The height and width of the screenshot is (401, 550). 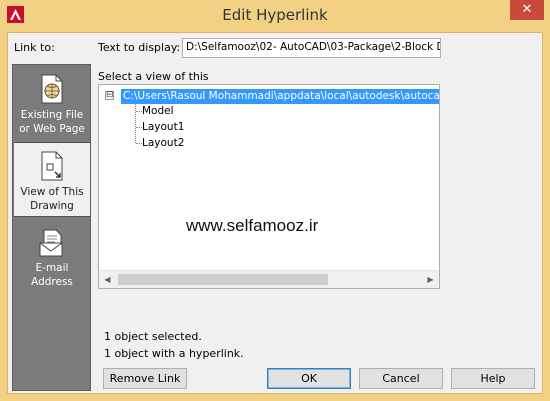 I want to click on drawing-view-icon, so click(x=52, y=166).